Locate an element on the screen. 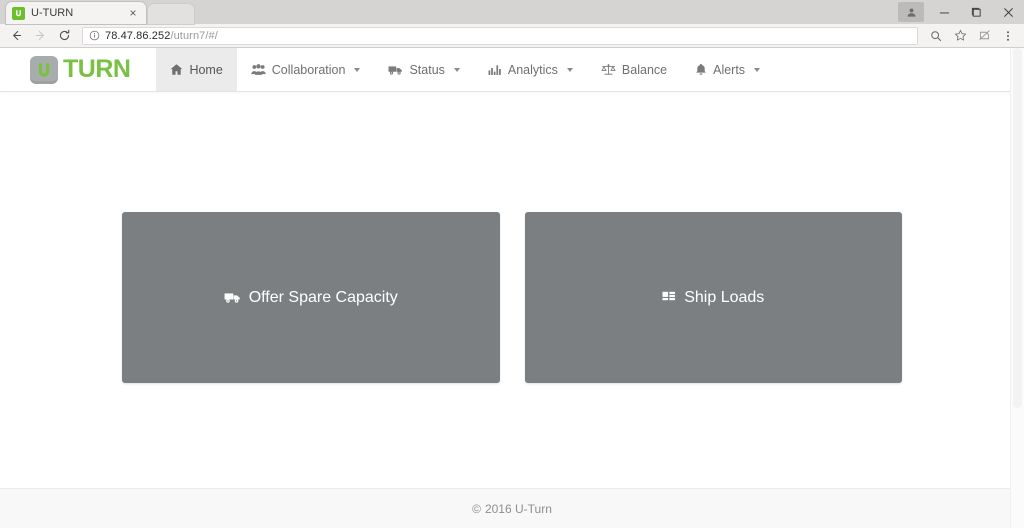 The height and width of the screenshot is (528, 1024). profile-icon is located at coordinates (911, 12).